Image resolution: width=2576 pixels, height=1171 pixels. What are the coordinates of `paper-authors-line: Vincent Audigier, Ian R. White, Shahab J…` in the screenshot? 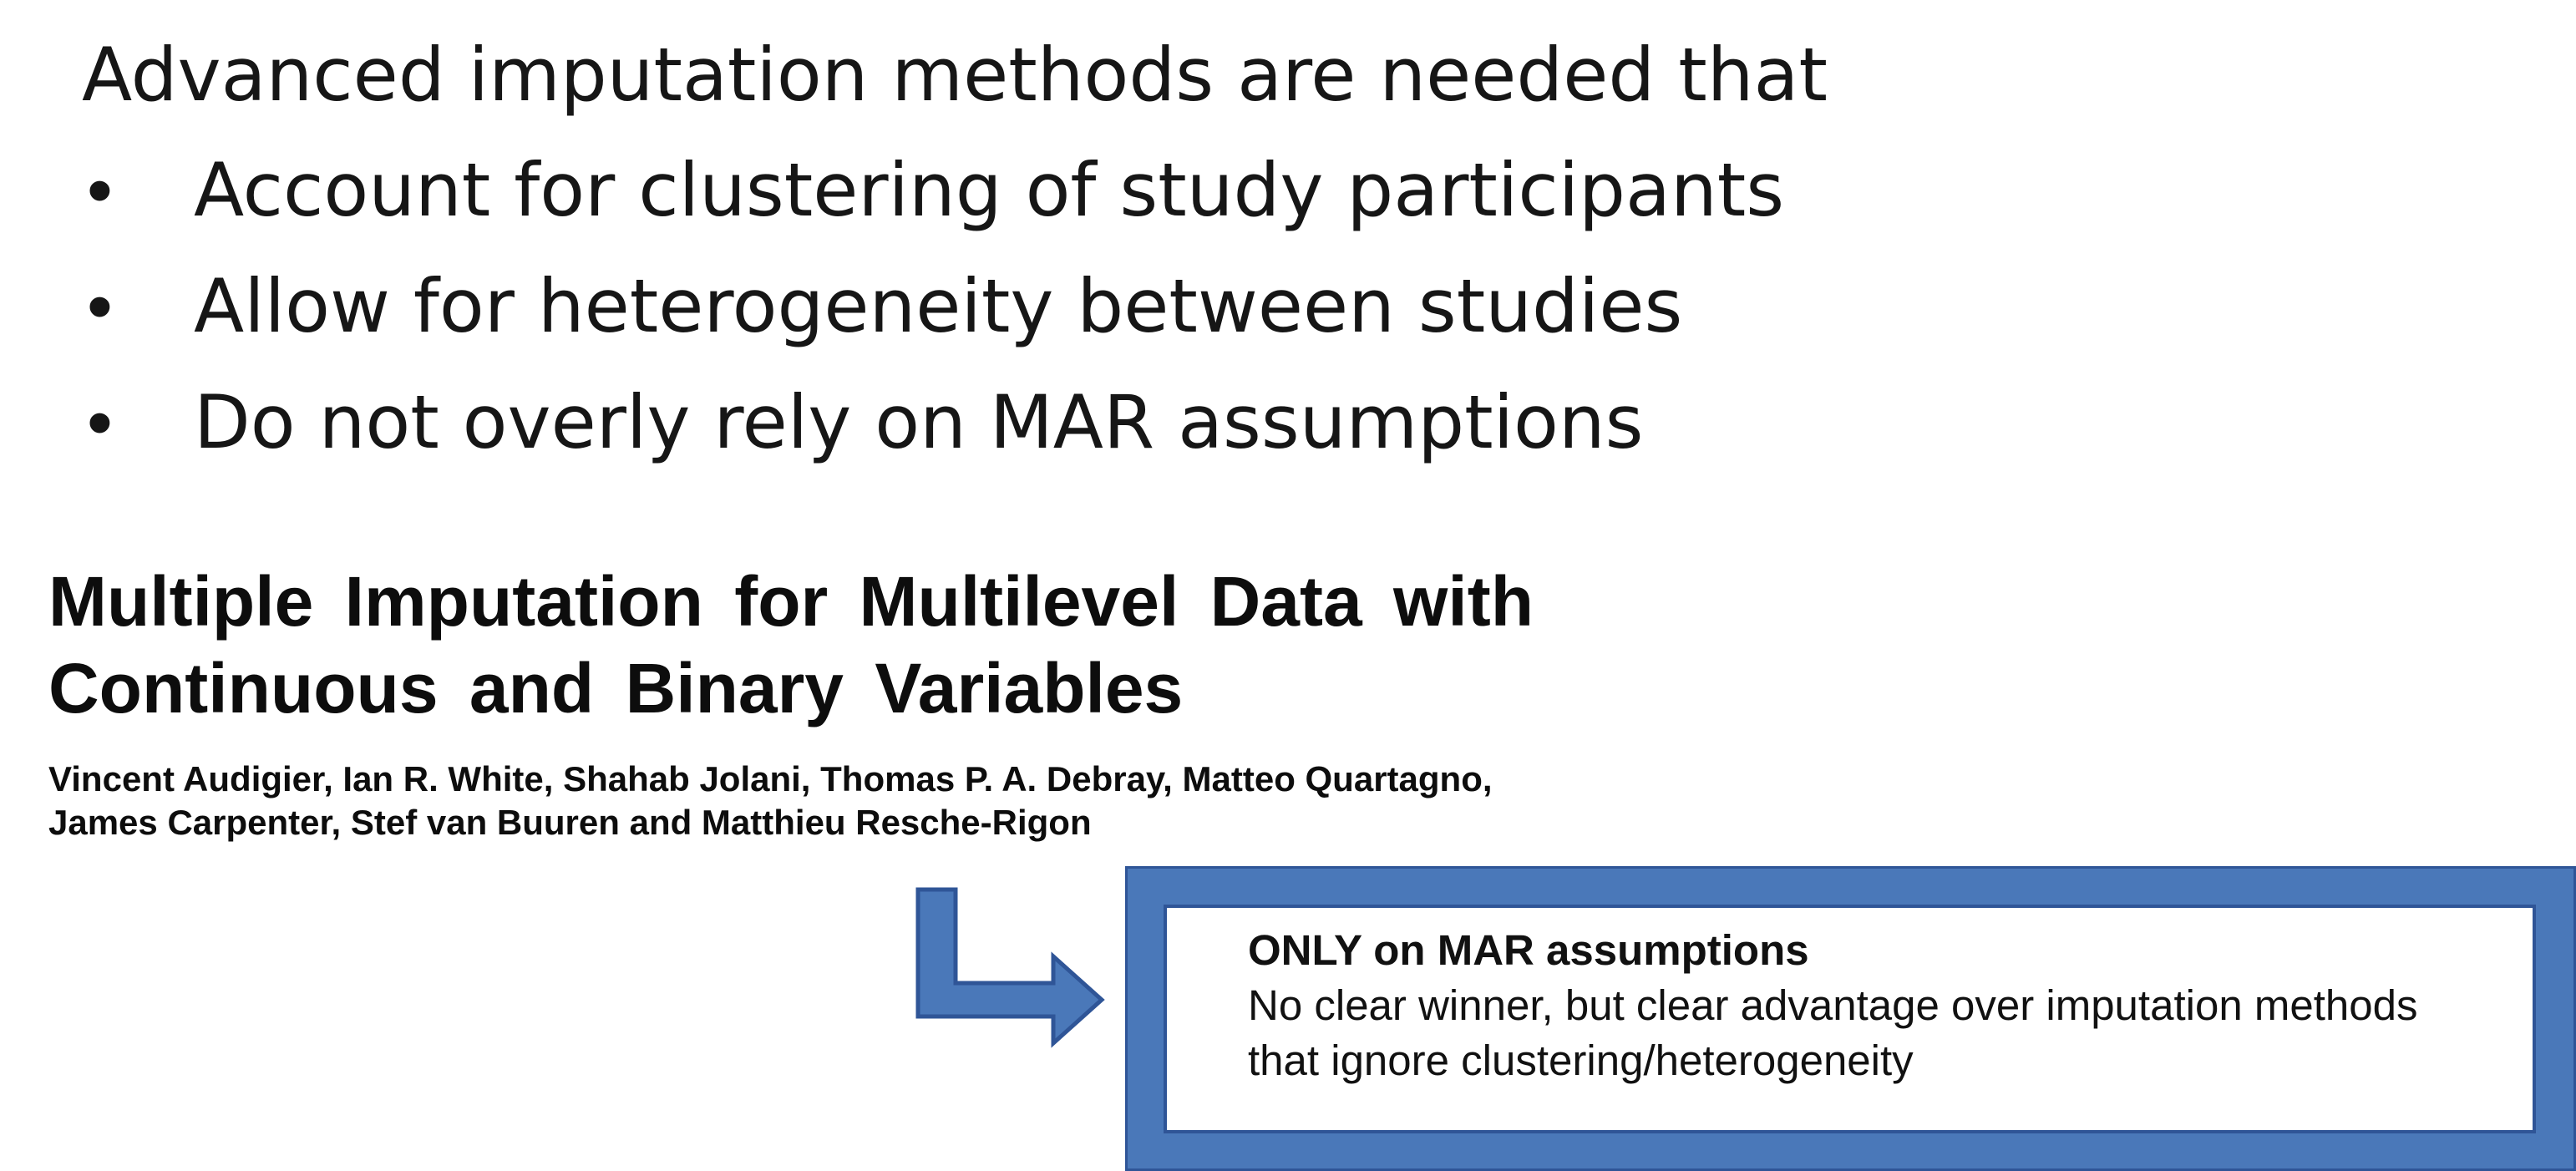 It's located at (770, 778).